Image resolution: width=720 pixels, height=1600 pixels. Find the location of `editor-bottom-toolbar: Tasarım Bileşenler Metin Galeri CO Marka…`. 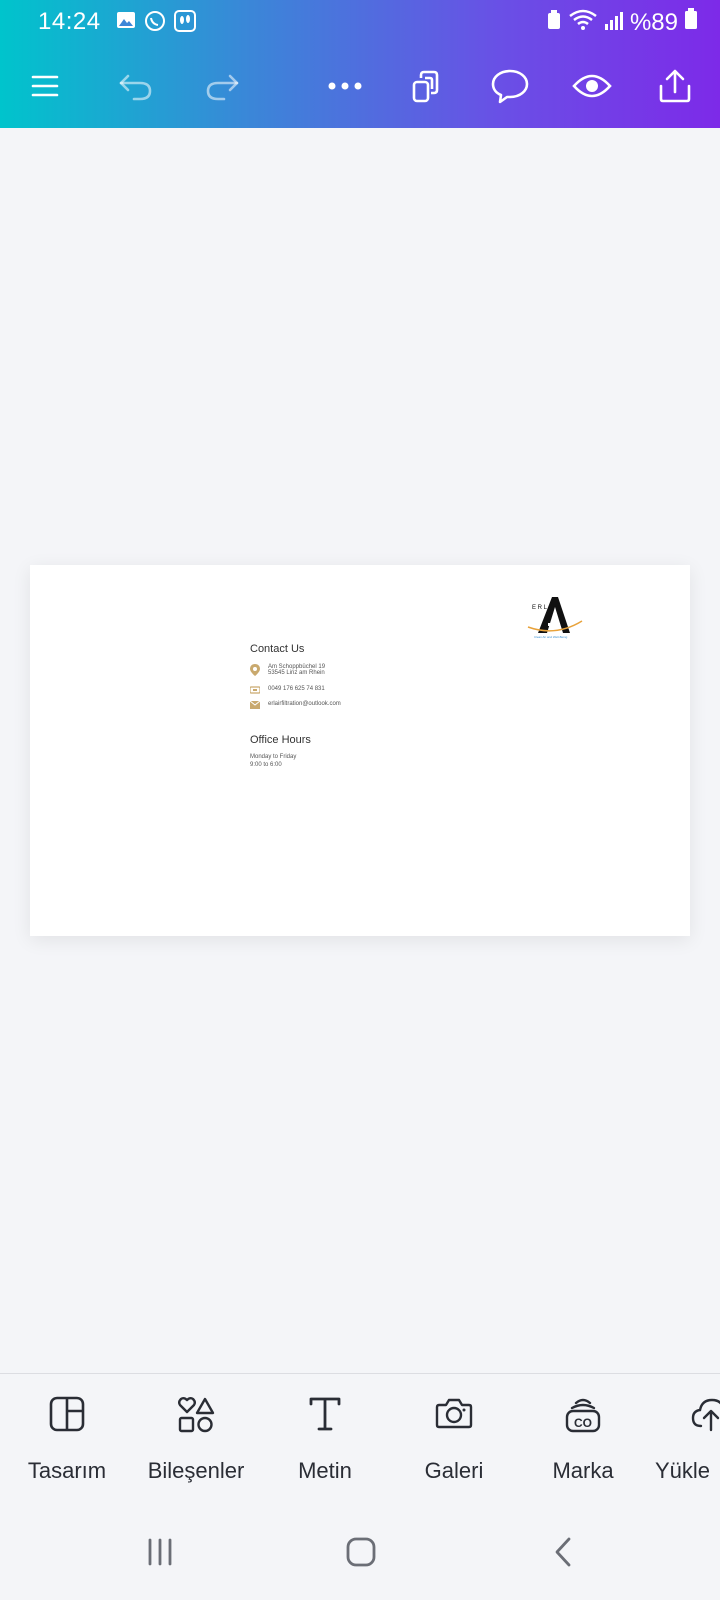

editor-bottom-toolbar: Tasarım Bileşenler Metin Galeri CO Marka… is located at coordinates (360, 1440).